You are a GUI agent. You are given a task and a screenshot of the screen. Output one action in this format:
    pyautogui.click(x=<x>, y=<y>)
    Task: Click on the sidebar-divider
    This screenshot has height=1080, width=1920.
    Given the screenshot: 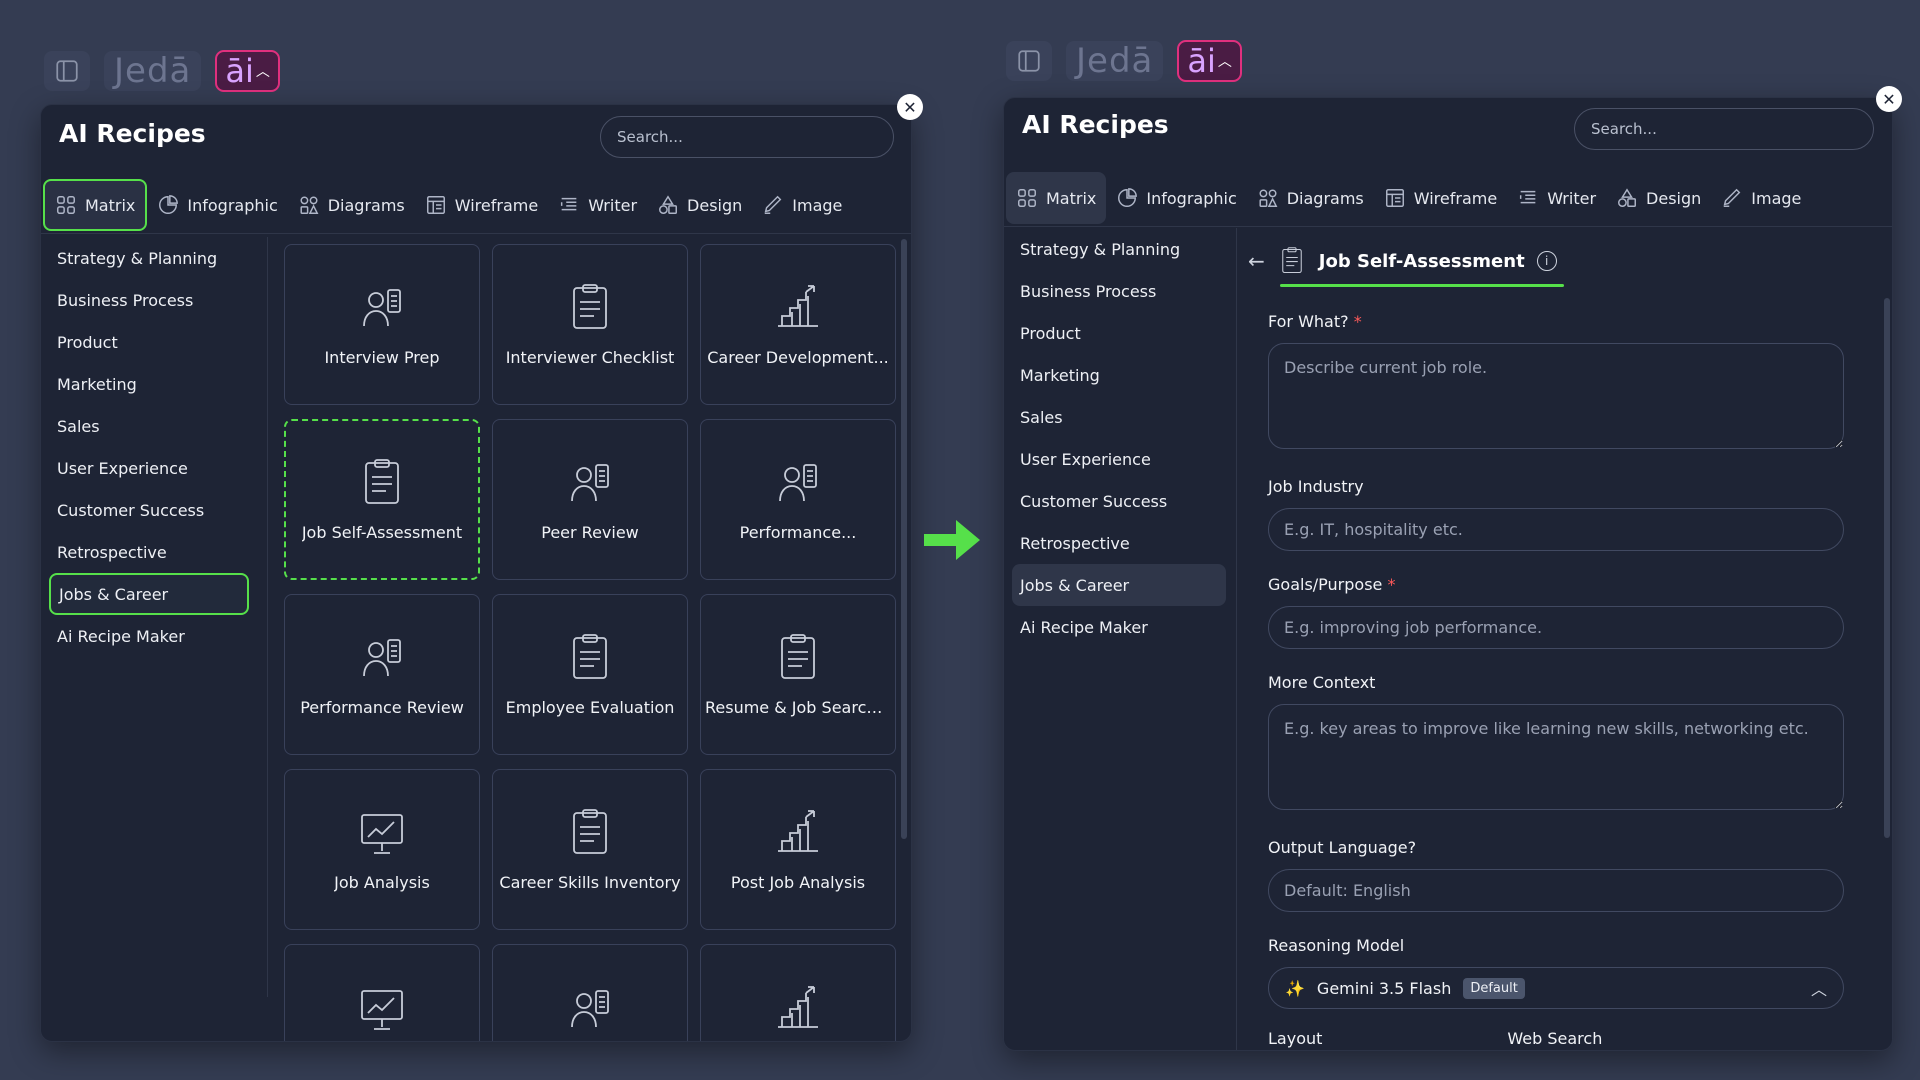 What is the action you would take?
    pyautogui.click(x=267, y=617)
    